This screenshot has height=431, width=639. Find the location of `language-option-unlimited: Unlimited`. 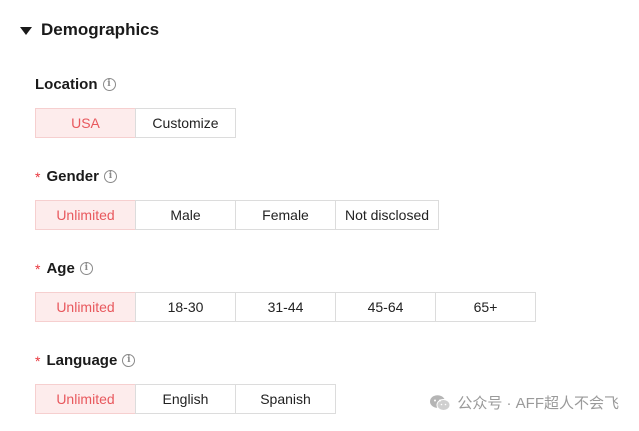

language-option-unlimited: Unlimited is located at coordinates (85, 399).